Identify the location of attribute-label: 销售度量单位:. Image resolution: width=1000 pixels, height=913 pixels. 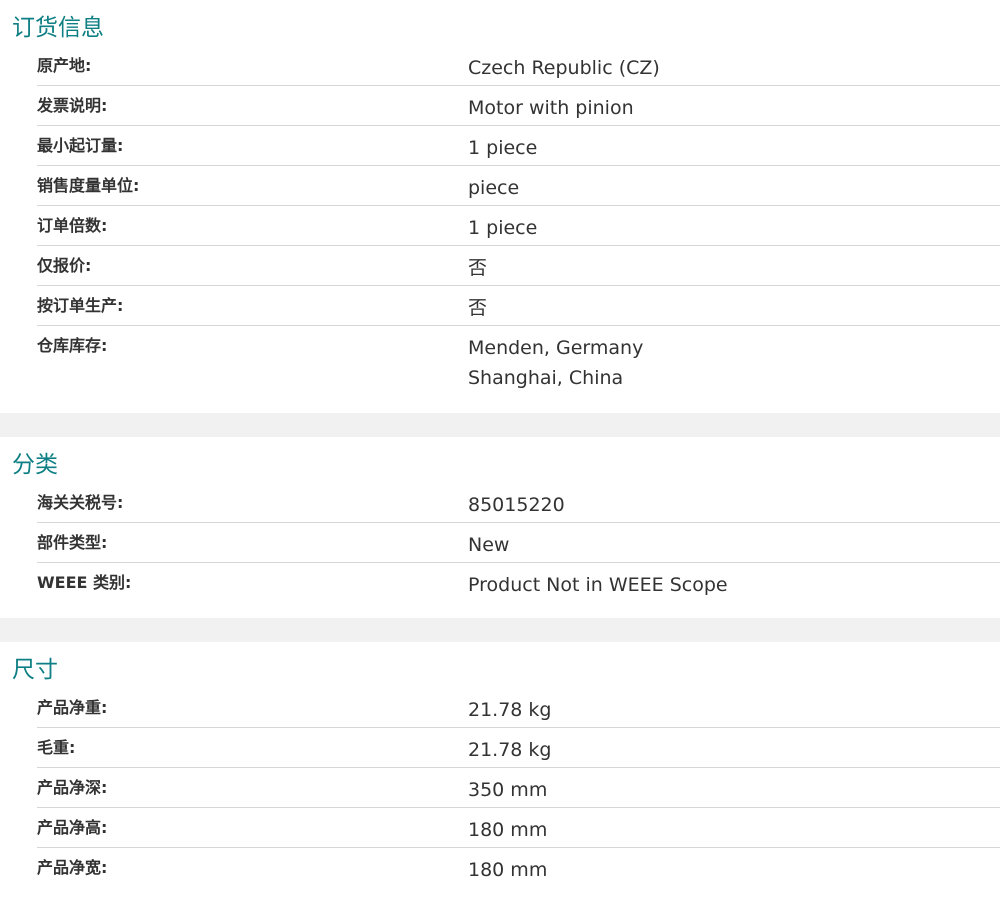
(88, 185).